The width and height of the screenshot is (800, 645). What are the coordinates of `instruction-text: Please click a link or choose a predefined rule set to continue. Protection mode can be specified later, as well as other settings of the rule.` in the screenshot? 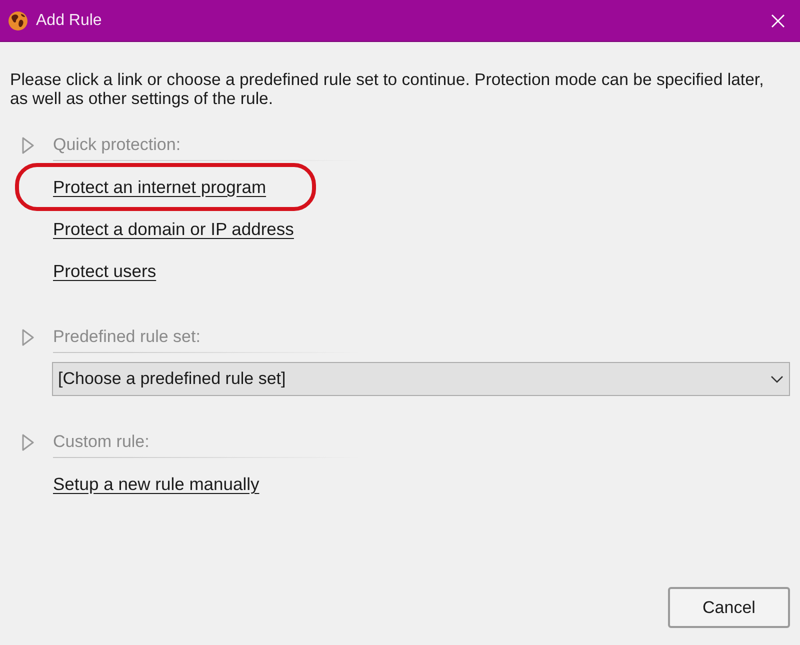 It's located at (387, 89).